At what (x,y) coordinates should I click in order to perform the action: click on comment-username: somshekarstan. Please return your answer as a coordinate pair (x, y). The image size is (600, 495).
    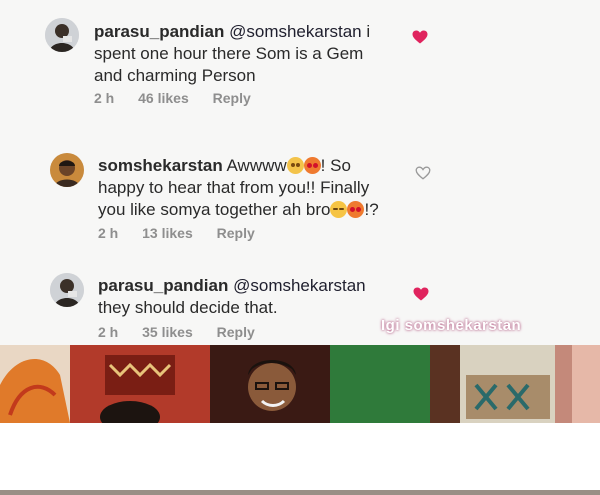
    Looking at the image, I should click on (160, 165).